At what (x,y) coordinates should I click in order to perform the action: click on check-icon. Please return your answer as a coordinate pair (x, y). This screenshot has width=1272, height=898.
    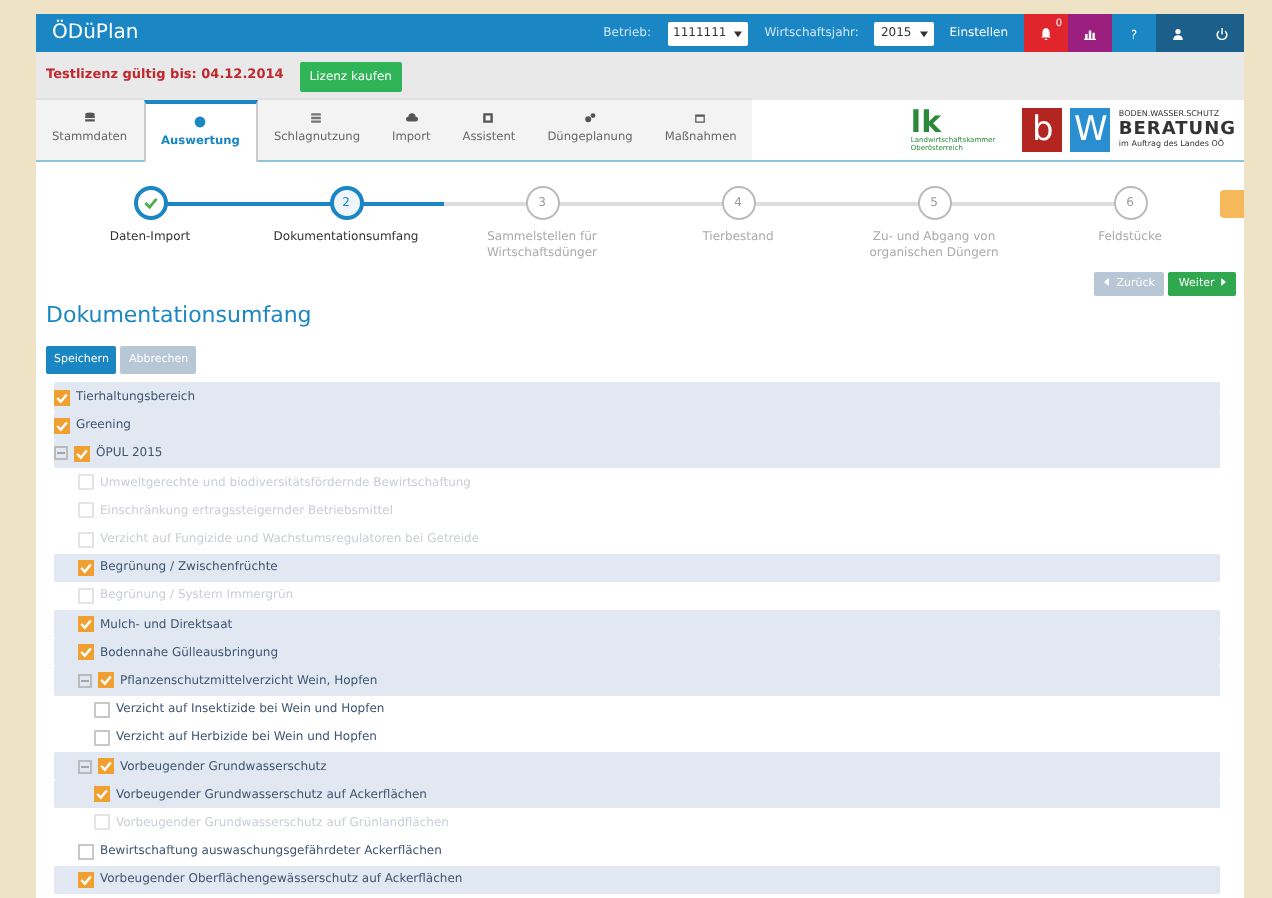
    Looking at the image, I should click on (150, 203).